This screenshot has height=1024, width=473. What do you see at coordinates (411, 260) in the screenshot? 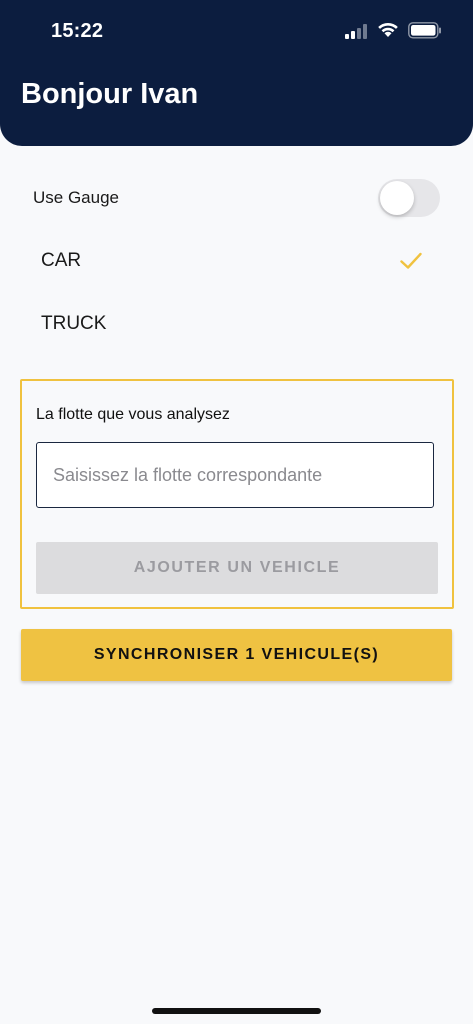
I see `checkmark-icon` at bounding box center [411, 260].